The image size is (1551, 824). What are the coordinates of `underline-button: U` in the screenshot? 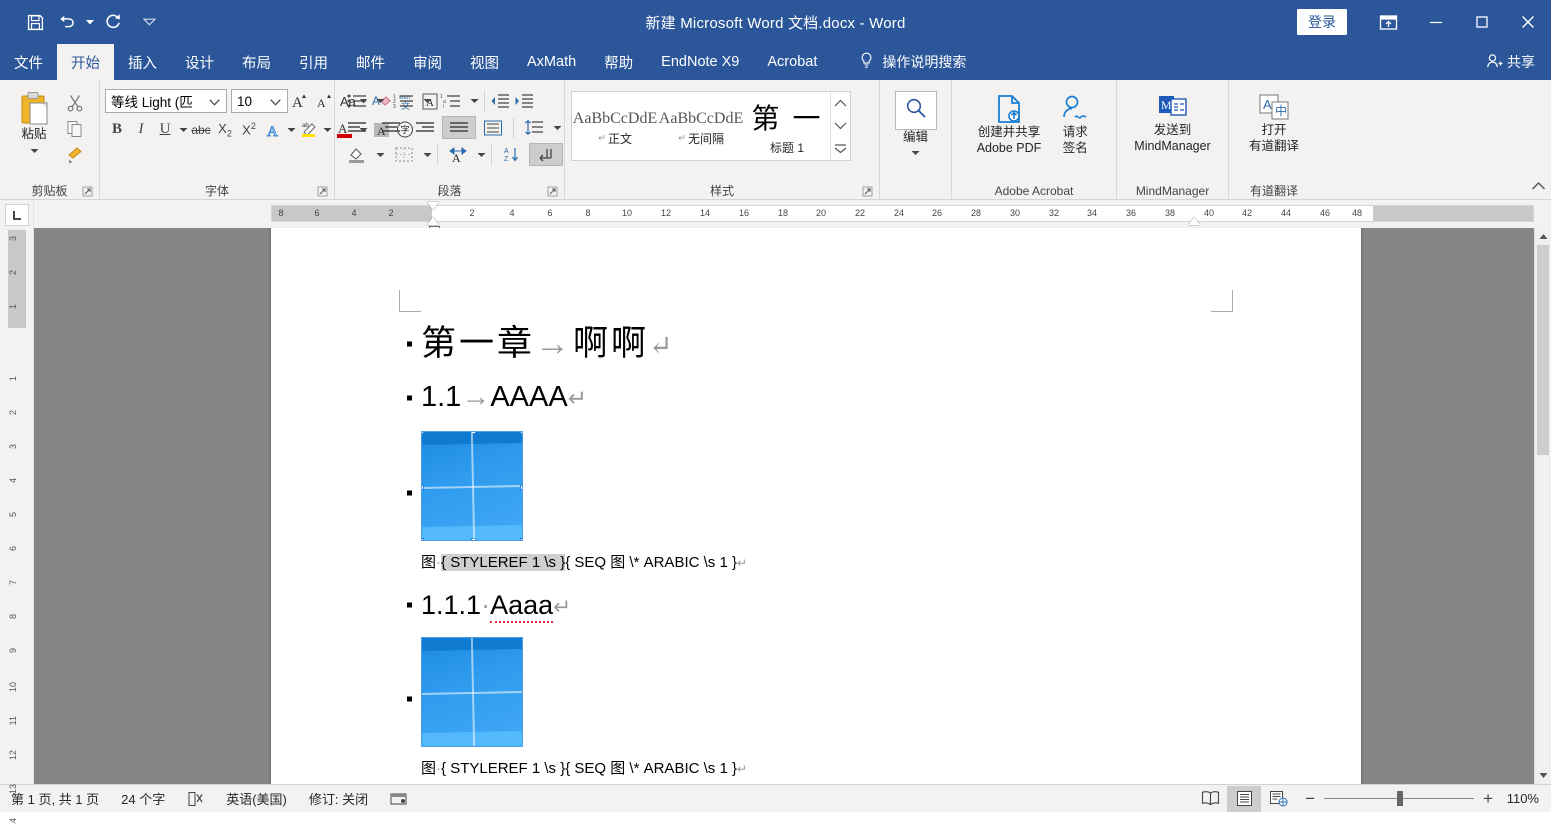 It's located at (165, 129).